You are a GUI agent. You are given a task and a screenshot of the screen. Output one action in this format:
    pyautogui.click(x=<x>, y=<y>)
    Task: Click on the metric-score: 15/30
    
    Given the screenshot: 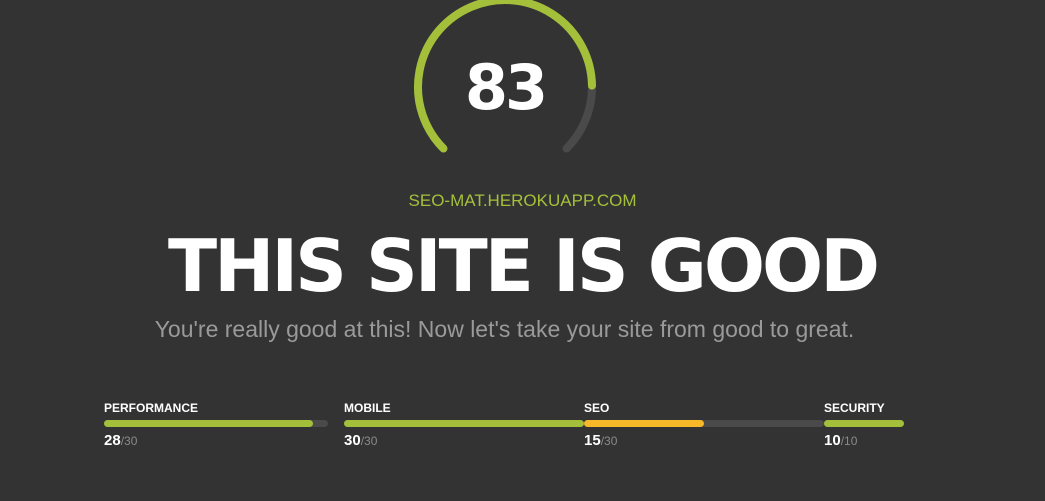 What is the action you would take?
    pyautogui.click(x=600, y=441)
    